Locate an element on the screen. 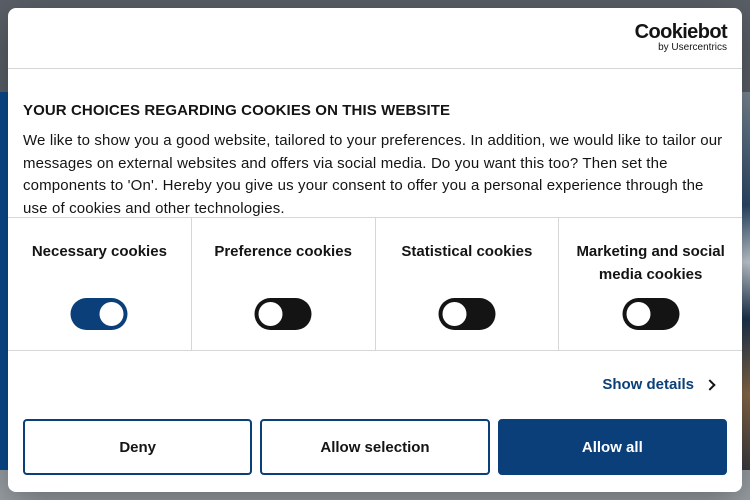  category-necessary: Necessary cookies is located at coordinates (100, 284).